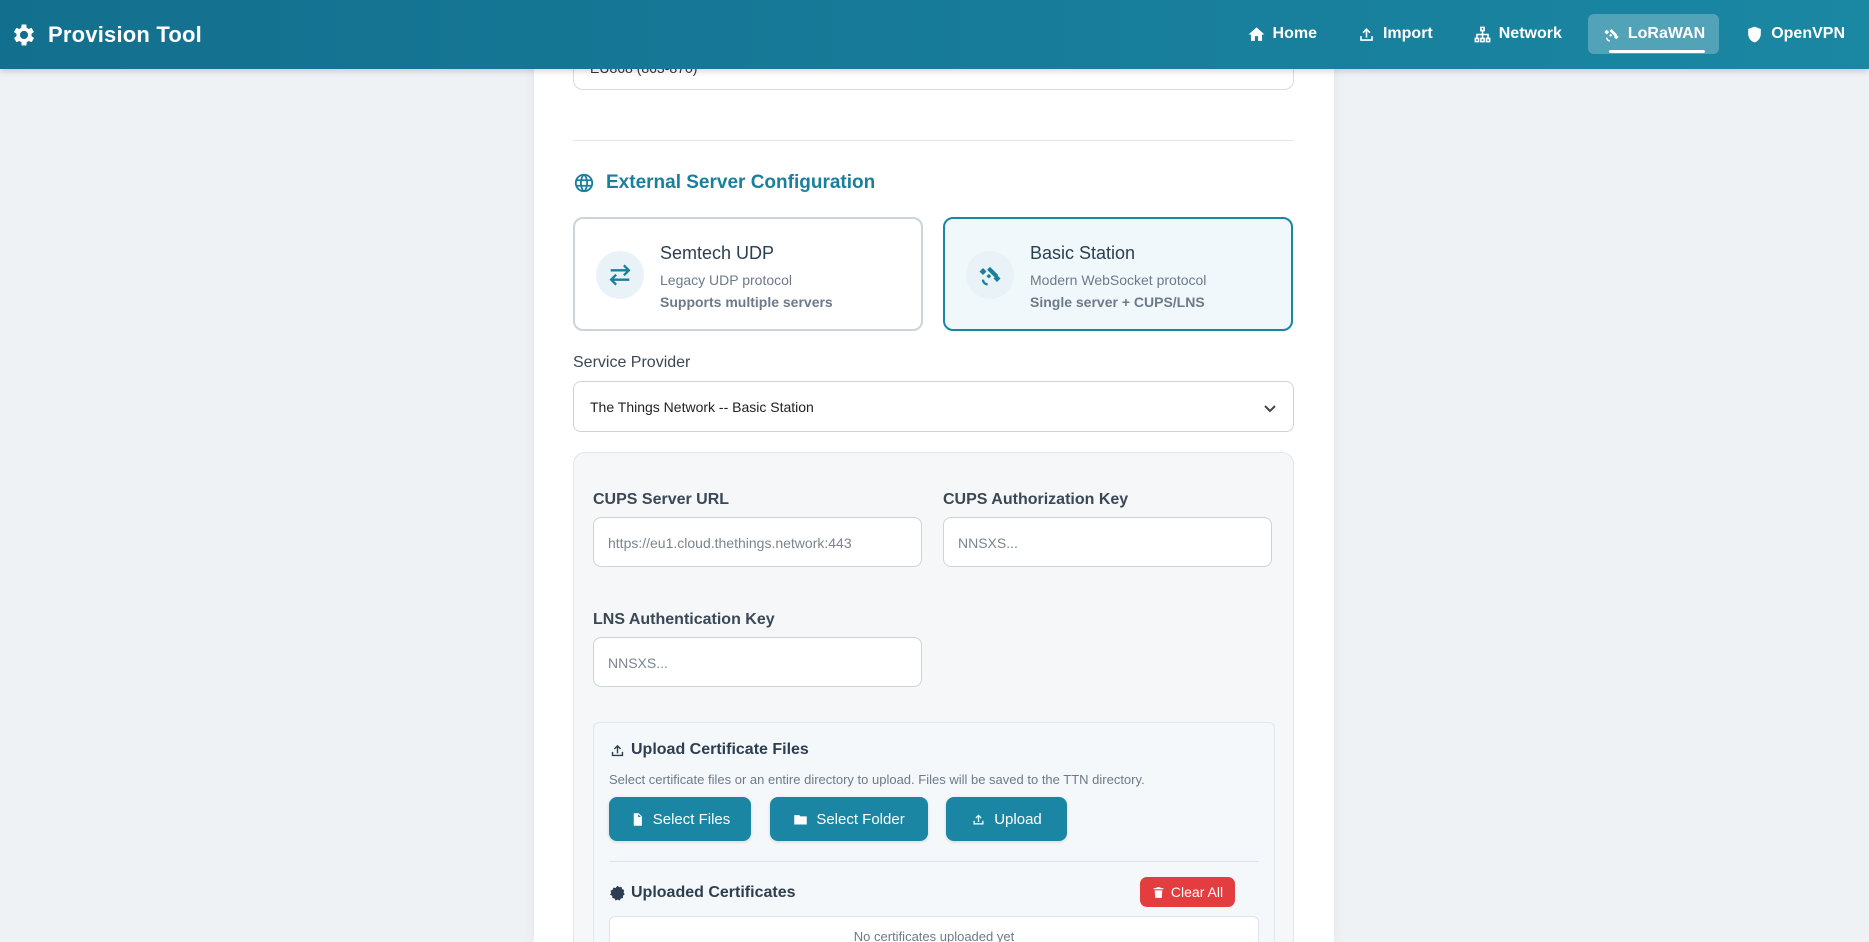 The image size is (1869, 942). Describe the element at coordinates (1158, 892) in the screenshot. I see `trash-icon` at that location.